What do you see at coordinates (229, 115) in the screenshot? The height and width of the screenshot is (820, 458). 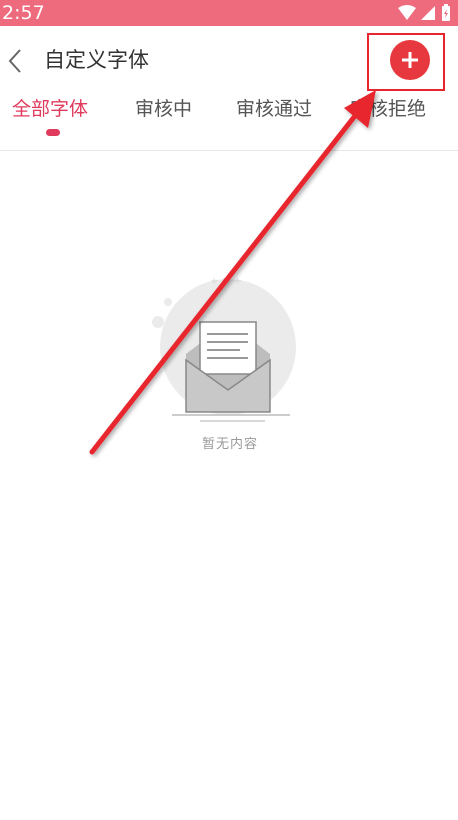 I see `tab-bar: 全部字体 审核中 审核通过 审核拒绝` at bounding box center [229, 115].